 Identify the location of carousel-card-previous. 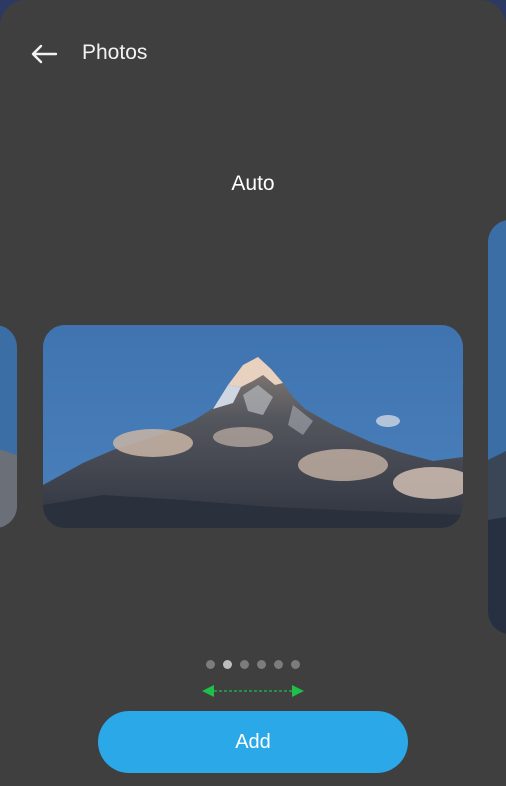
(8, 426).